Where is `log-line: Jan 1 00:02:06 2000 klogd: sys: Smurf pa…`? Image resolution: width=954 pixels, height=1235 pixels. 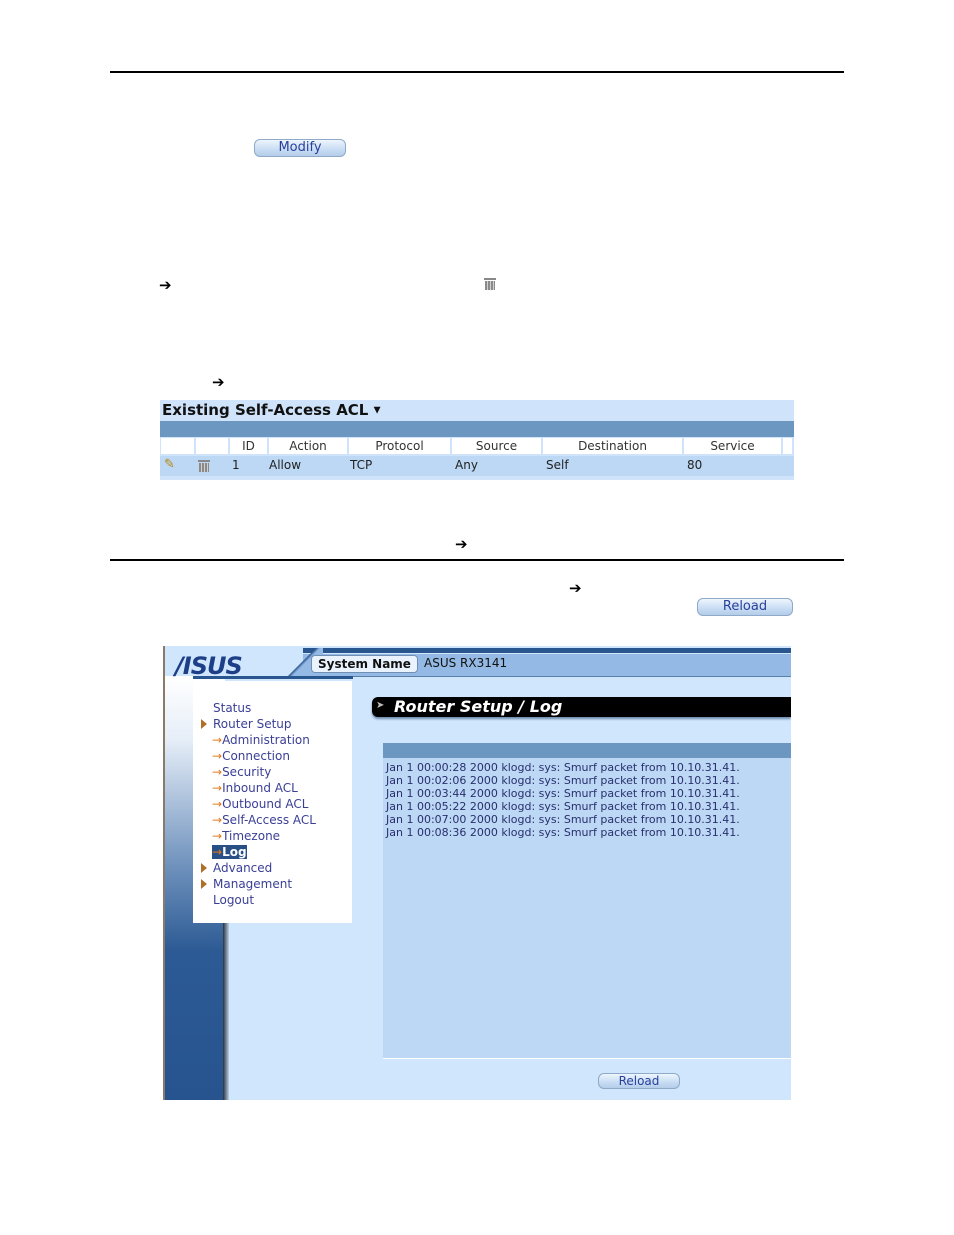
log-line: Jan 1 00:02:06 2000 klogd: sys: Smurf pa… is located at coordinates (563, 780).